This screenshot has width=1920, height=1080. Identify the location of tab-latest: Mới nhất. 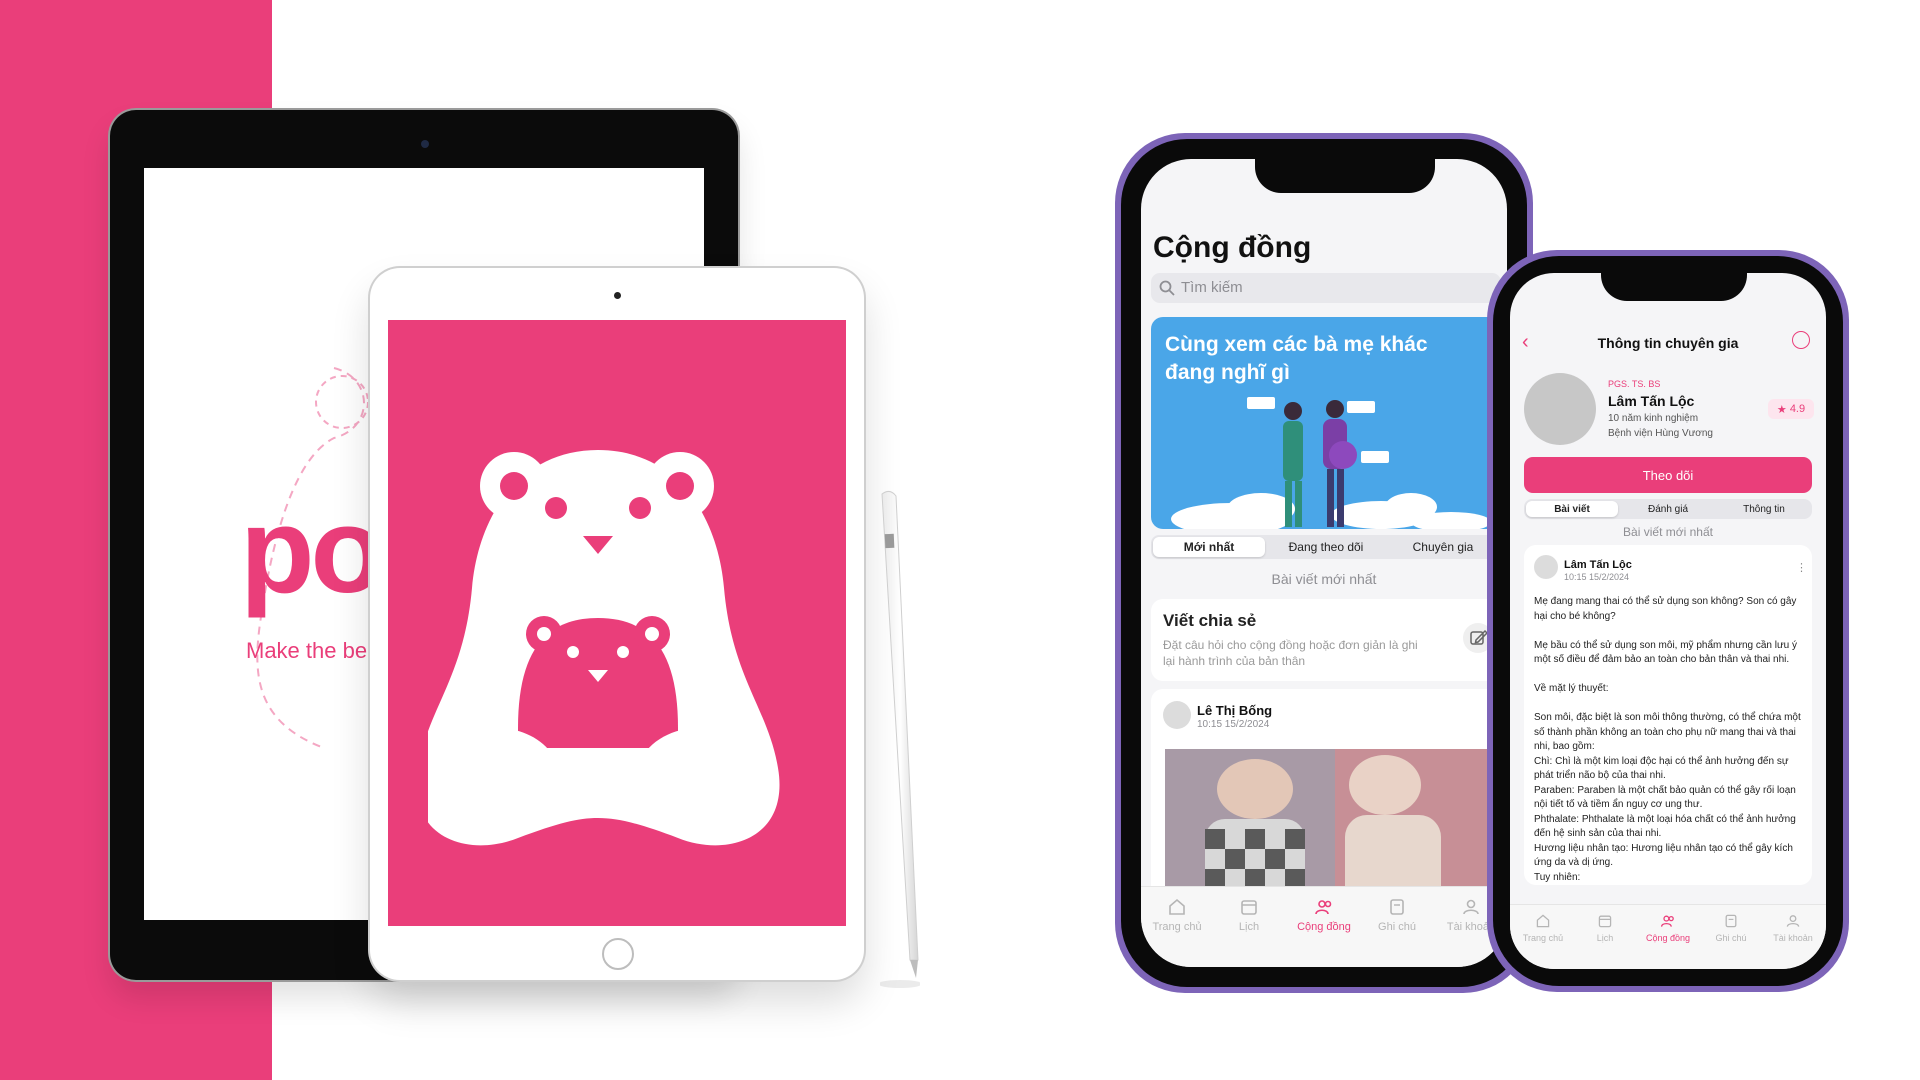
(1209, 547).